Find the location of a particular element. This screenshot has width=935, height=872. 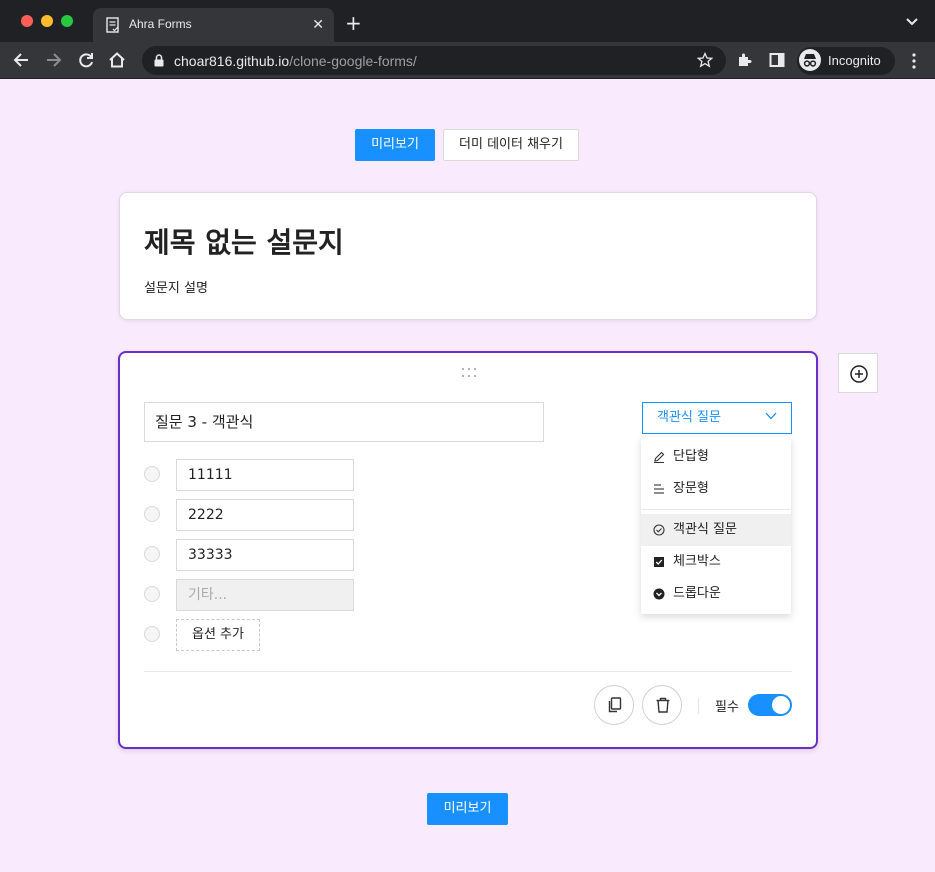

incognito-icon is located at coordinates (810, 60).